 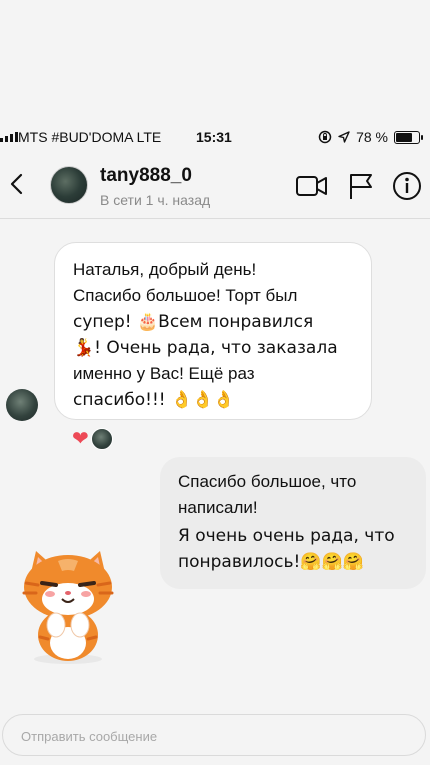 I want to click on battery-icon, so click(x=408, y=137).